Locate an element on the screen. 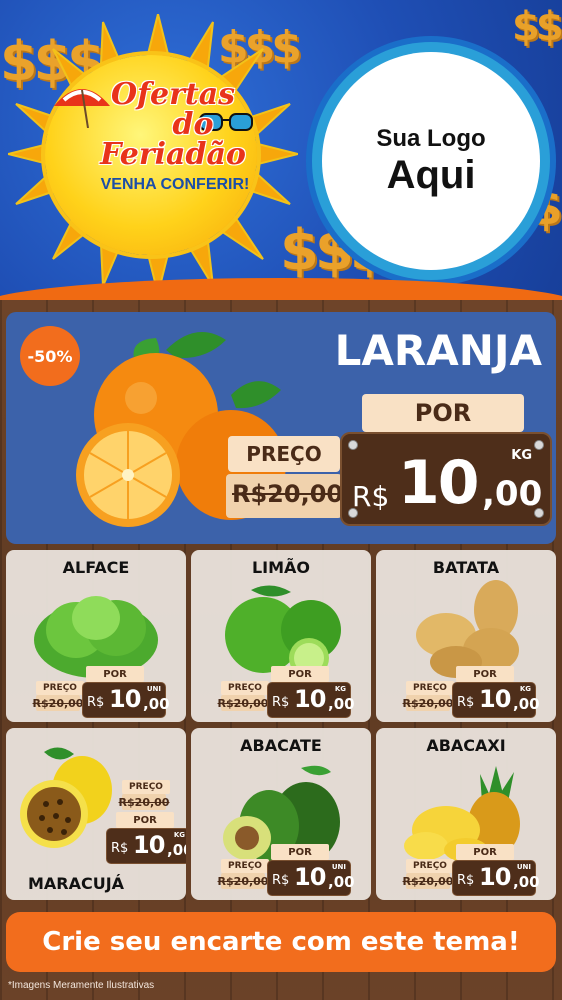 The height and width of the screenshot is (1000, 562). featured-product-name: LARANJA is located at coordinates (438, 350).